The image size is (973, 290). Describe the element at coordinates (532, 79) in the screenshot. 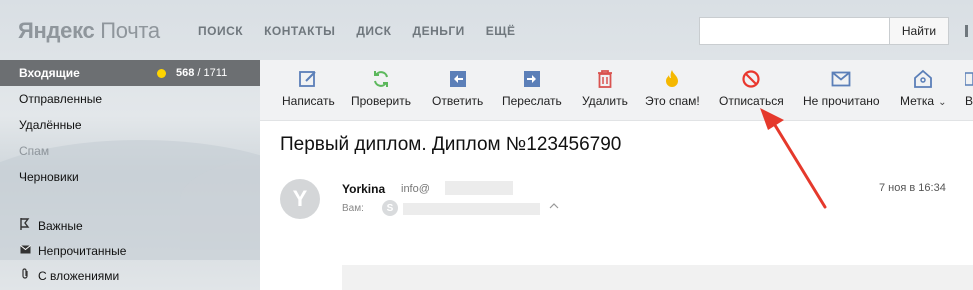

I see `forward-icon` at that location.